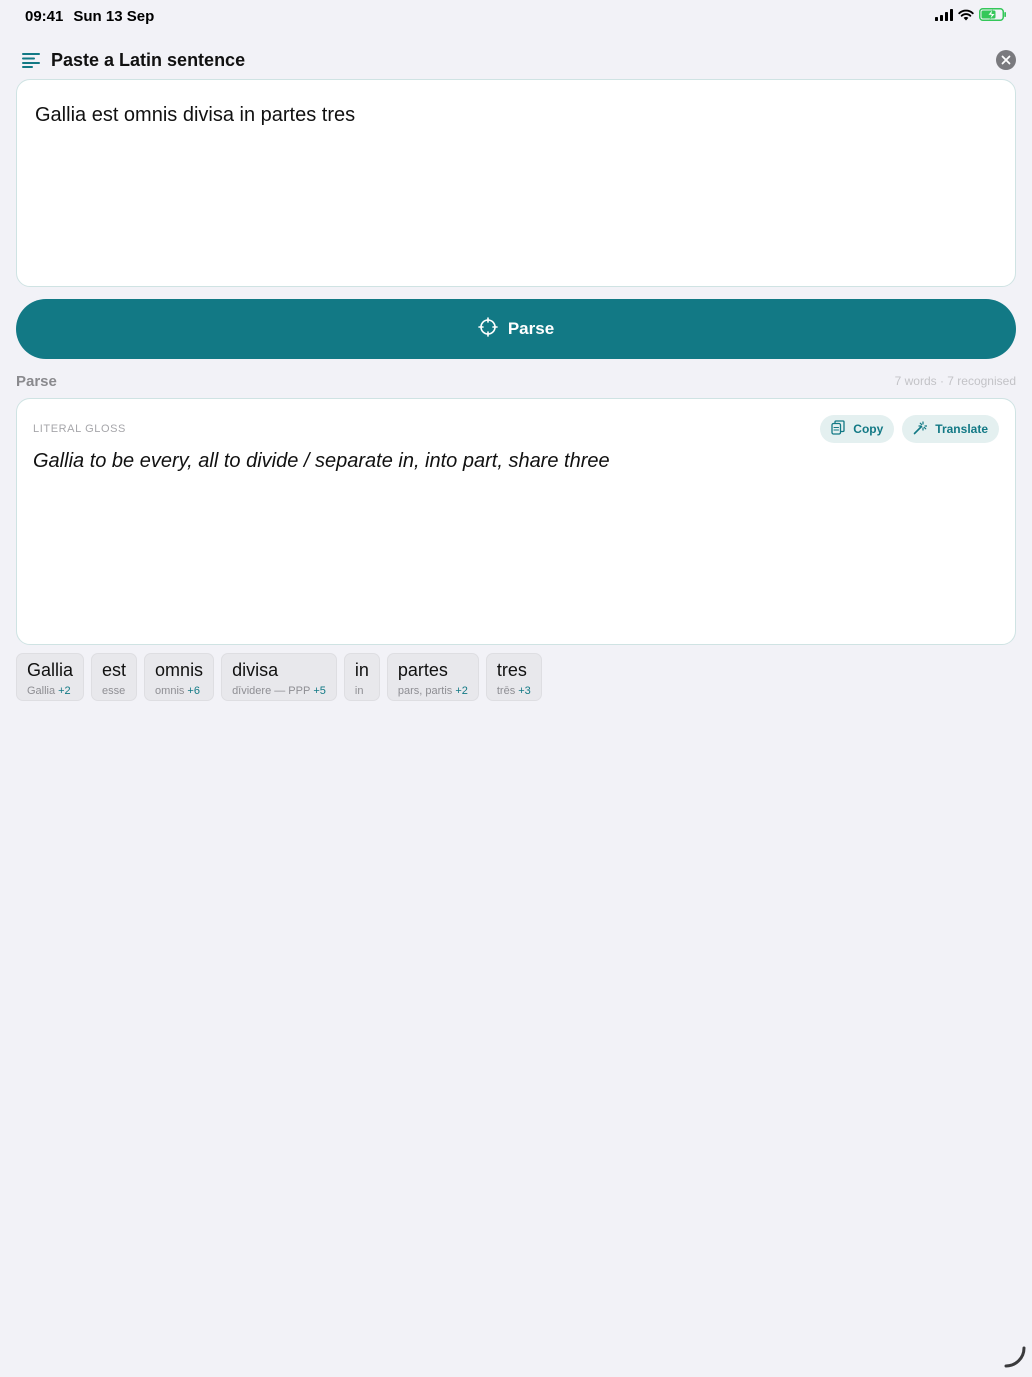 The height and width of the screenshot is (1377, 1032). Describe the element at coordinates (114, 670) in the screenshot. I see `chip-word: est` at that location.